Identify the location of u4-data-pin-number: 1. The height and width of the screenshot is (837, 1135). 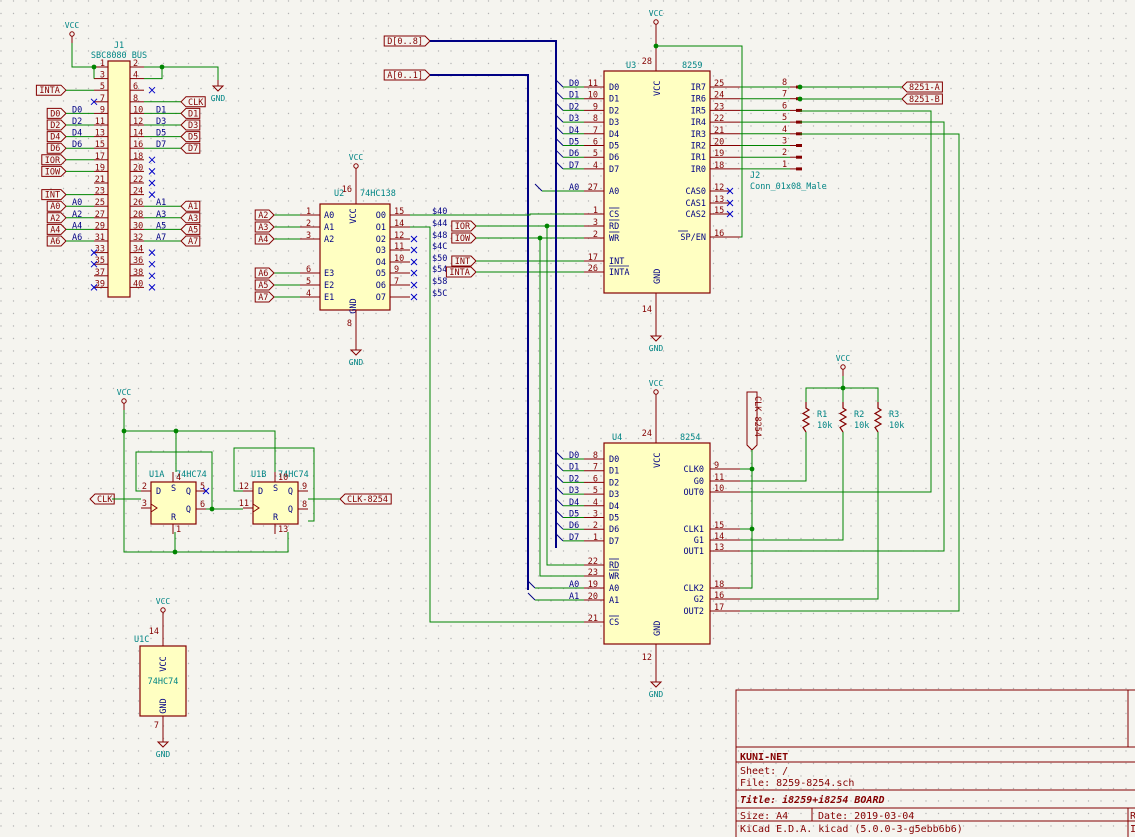
(595, 538).